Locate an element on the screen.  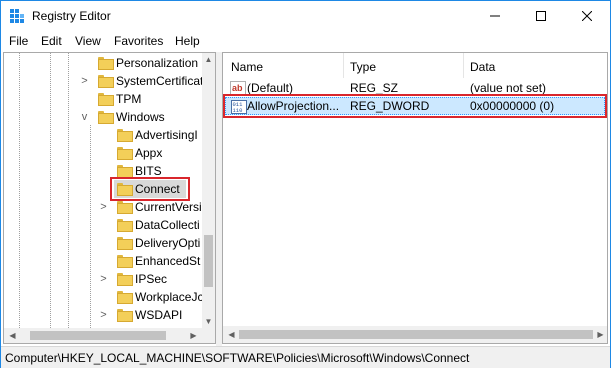
collapse-chevron-icon: v is located at coordinates (84, 117).